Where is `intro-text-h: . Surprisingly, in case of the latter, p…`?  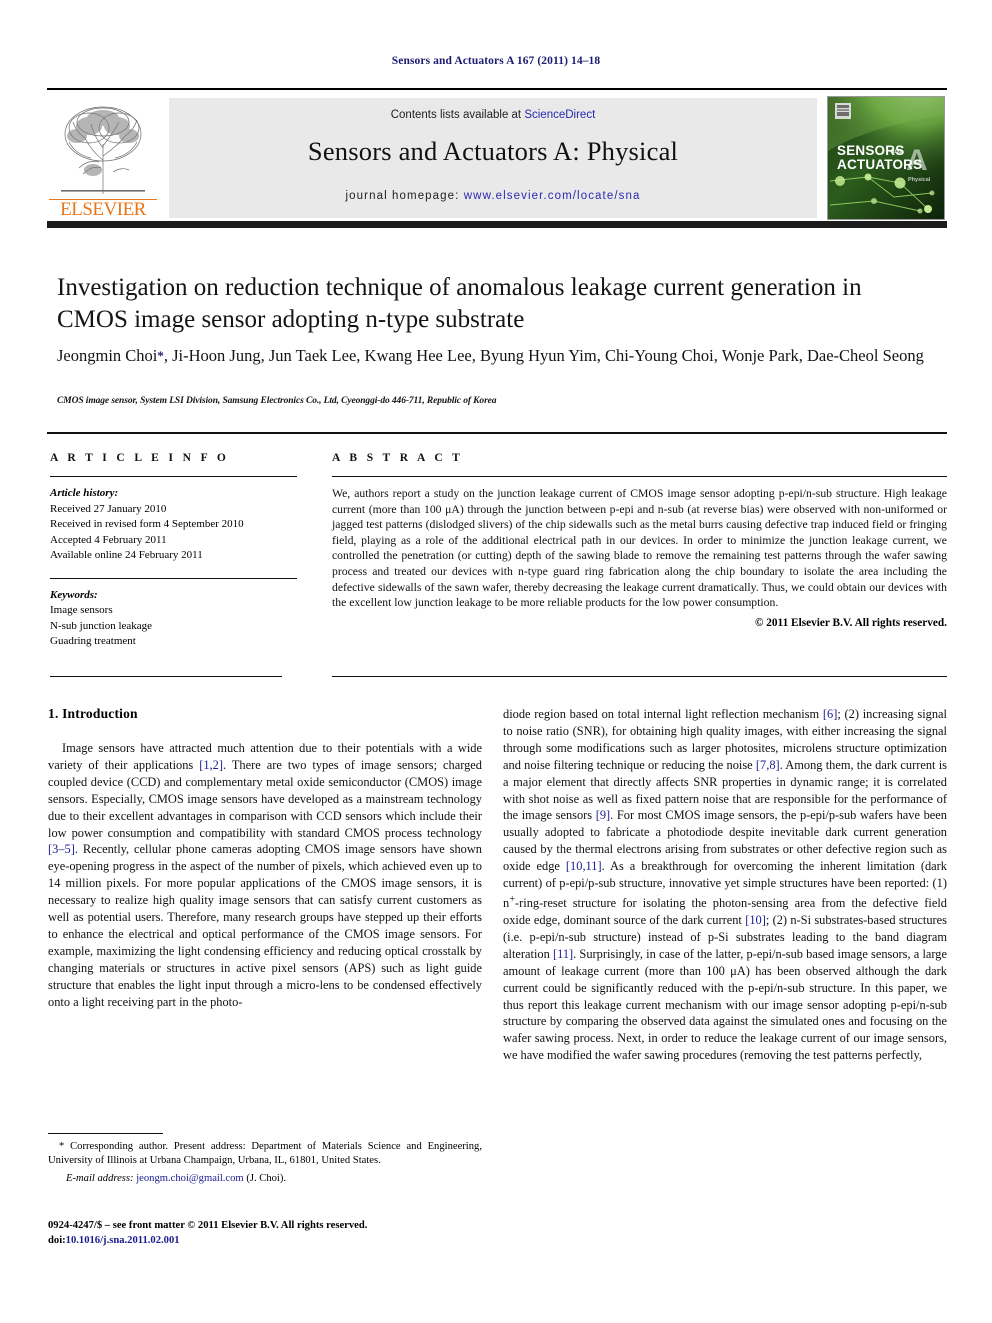
intro-text-h: . Surprisingly, in case of the latter, p… is located at coordinates (725, 1004).